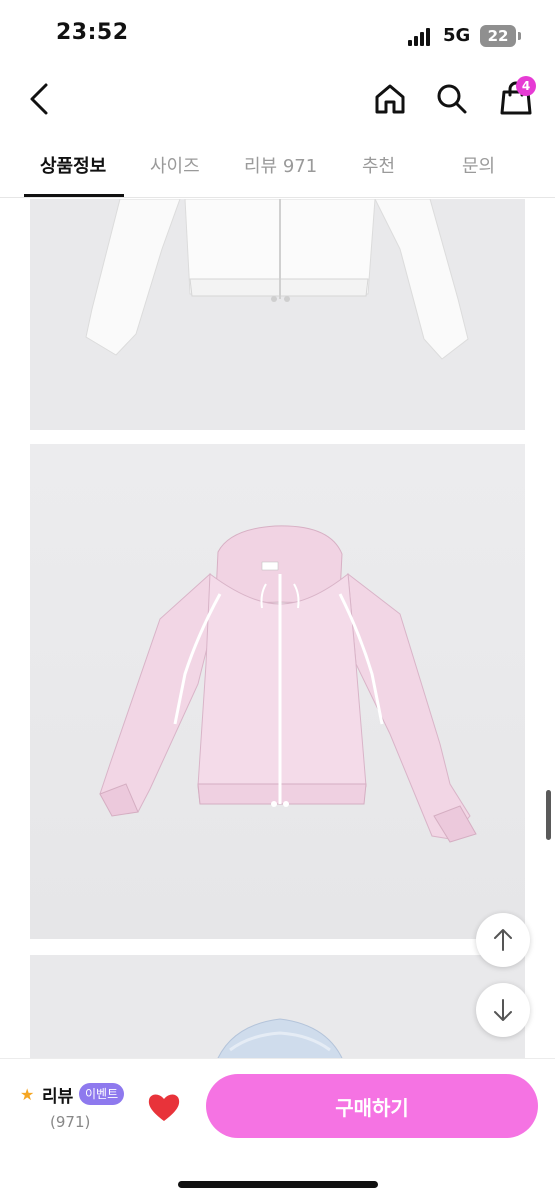  I want to click on arrow-up-icon, so click(503, 940).